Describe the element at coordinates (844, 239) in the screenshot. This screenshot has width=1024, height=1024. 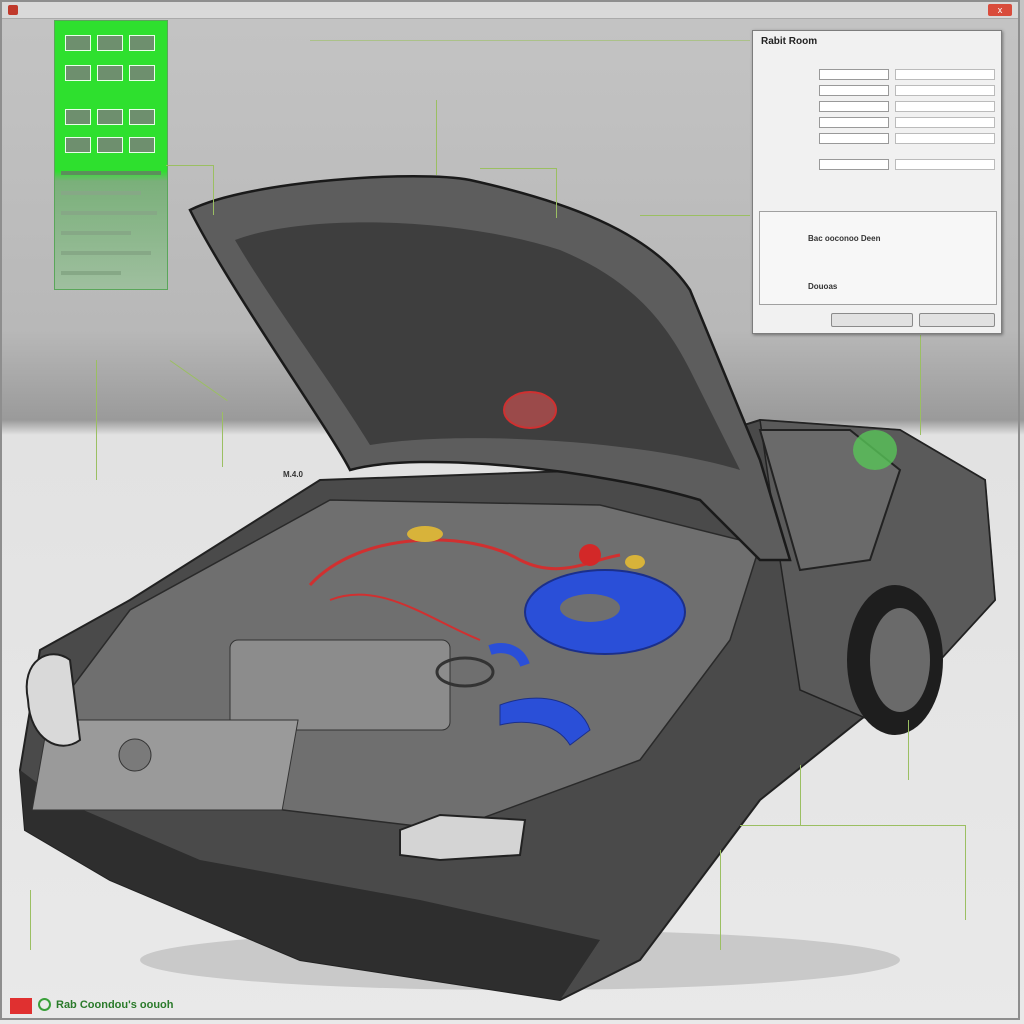
I see `group-value: Bac ooconoo Deen` at that location.